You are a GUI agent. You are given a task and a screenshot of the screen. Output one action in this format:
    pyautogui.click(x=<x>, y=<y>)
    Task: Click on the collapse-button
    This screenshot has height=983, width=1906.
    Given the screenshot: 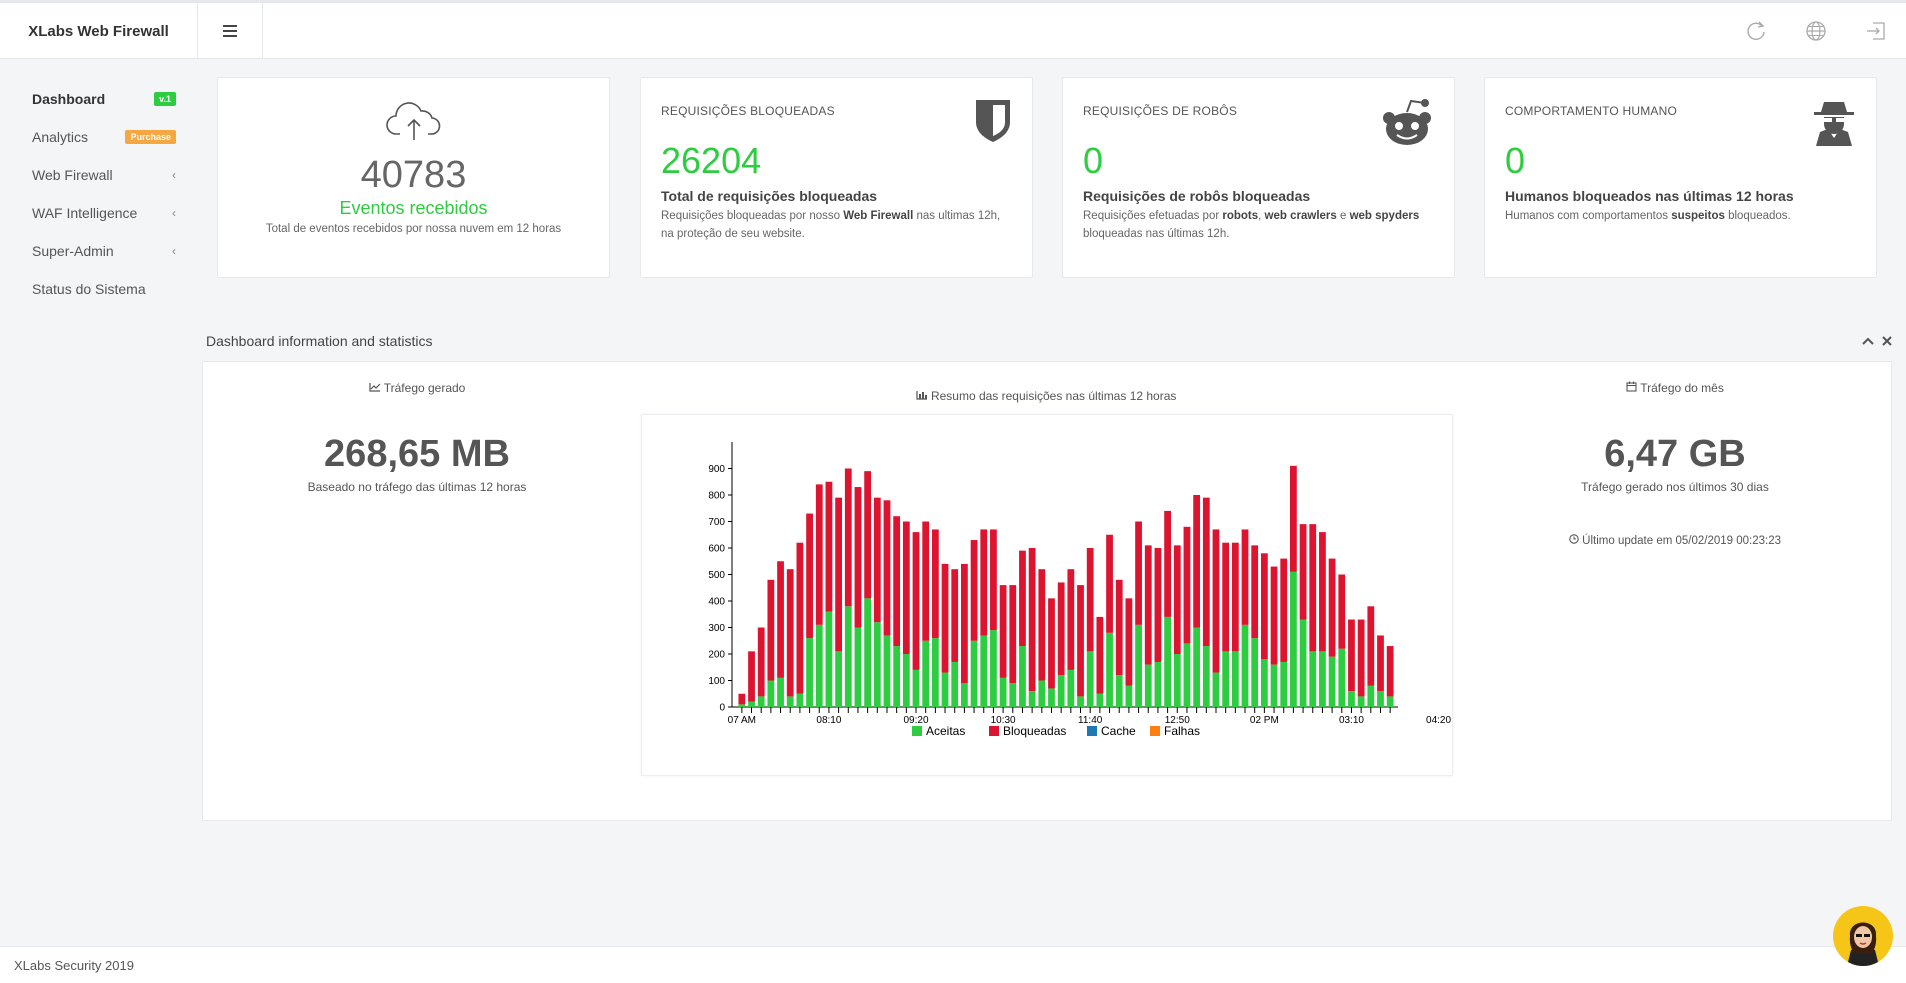 What is the action you would take?
    pyautogui.click(x=1868, y=341)
    